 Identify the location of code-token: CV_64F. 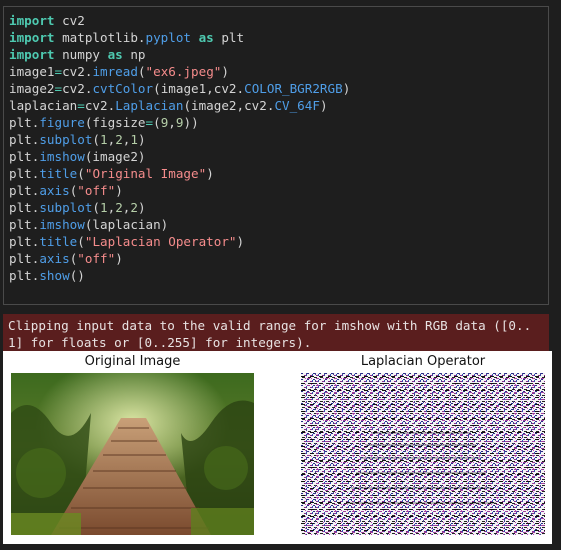
(297, 105).